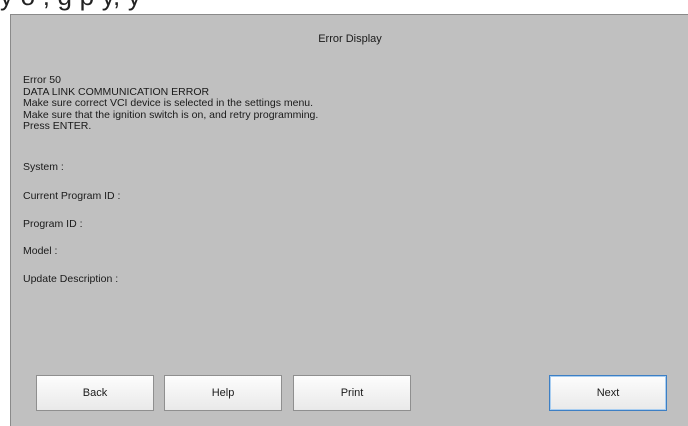 This screenshot has height=426, width=688. Describe the element at coordinates (608, 393) in the screenshot. I see `next-button: Next` at that location.